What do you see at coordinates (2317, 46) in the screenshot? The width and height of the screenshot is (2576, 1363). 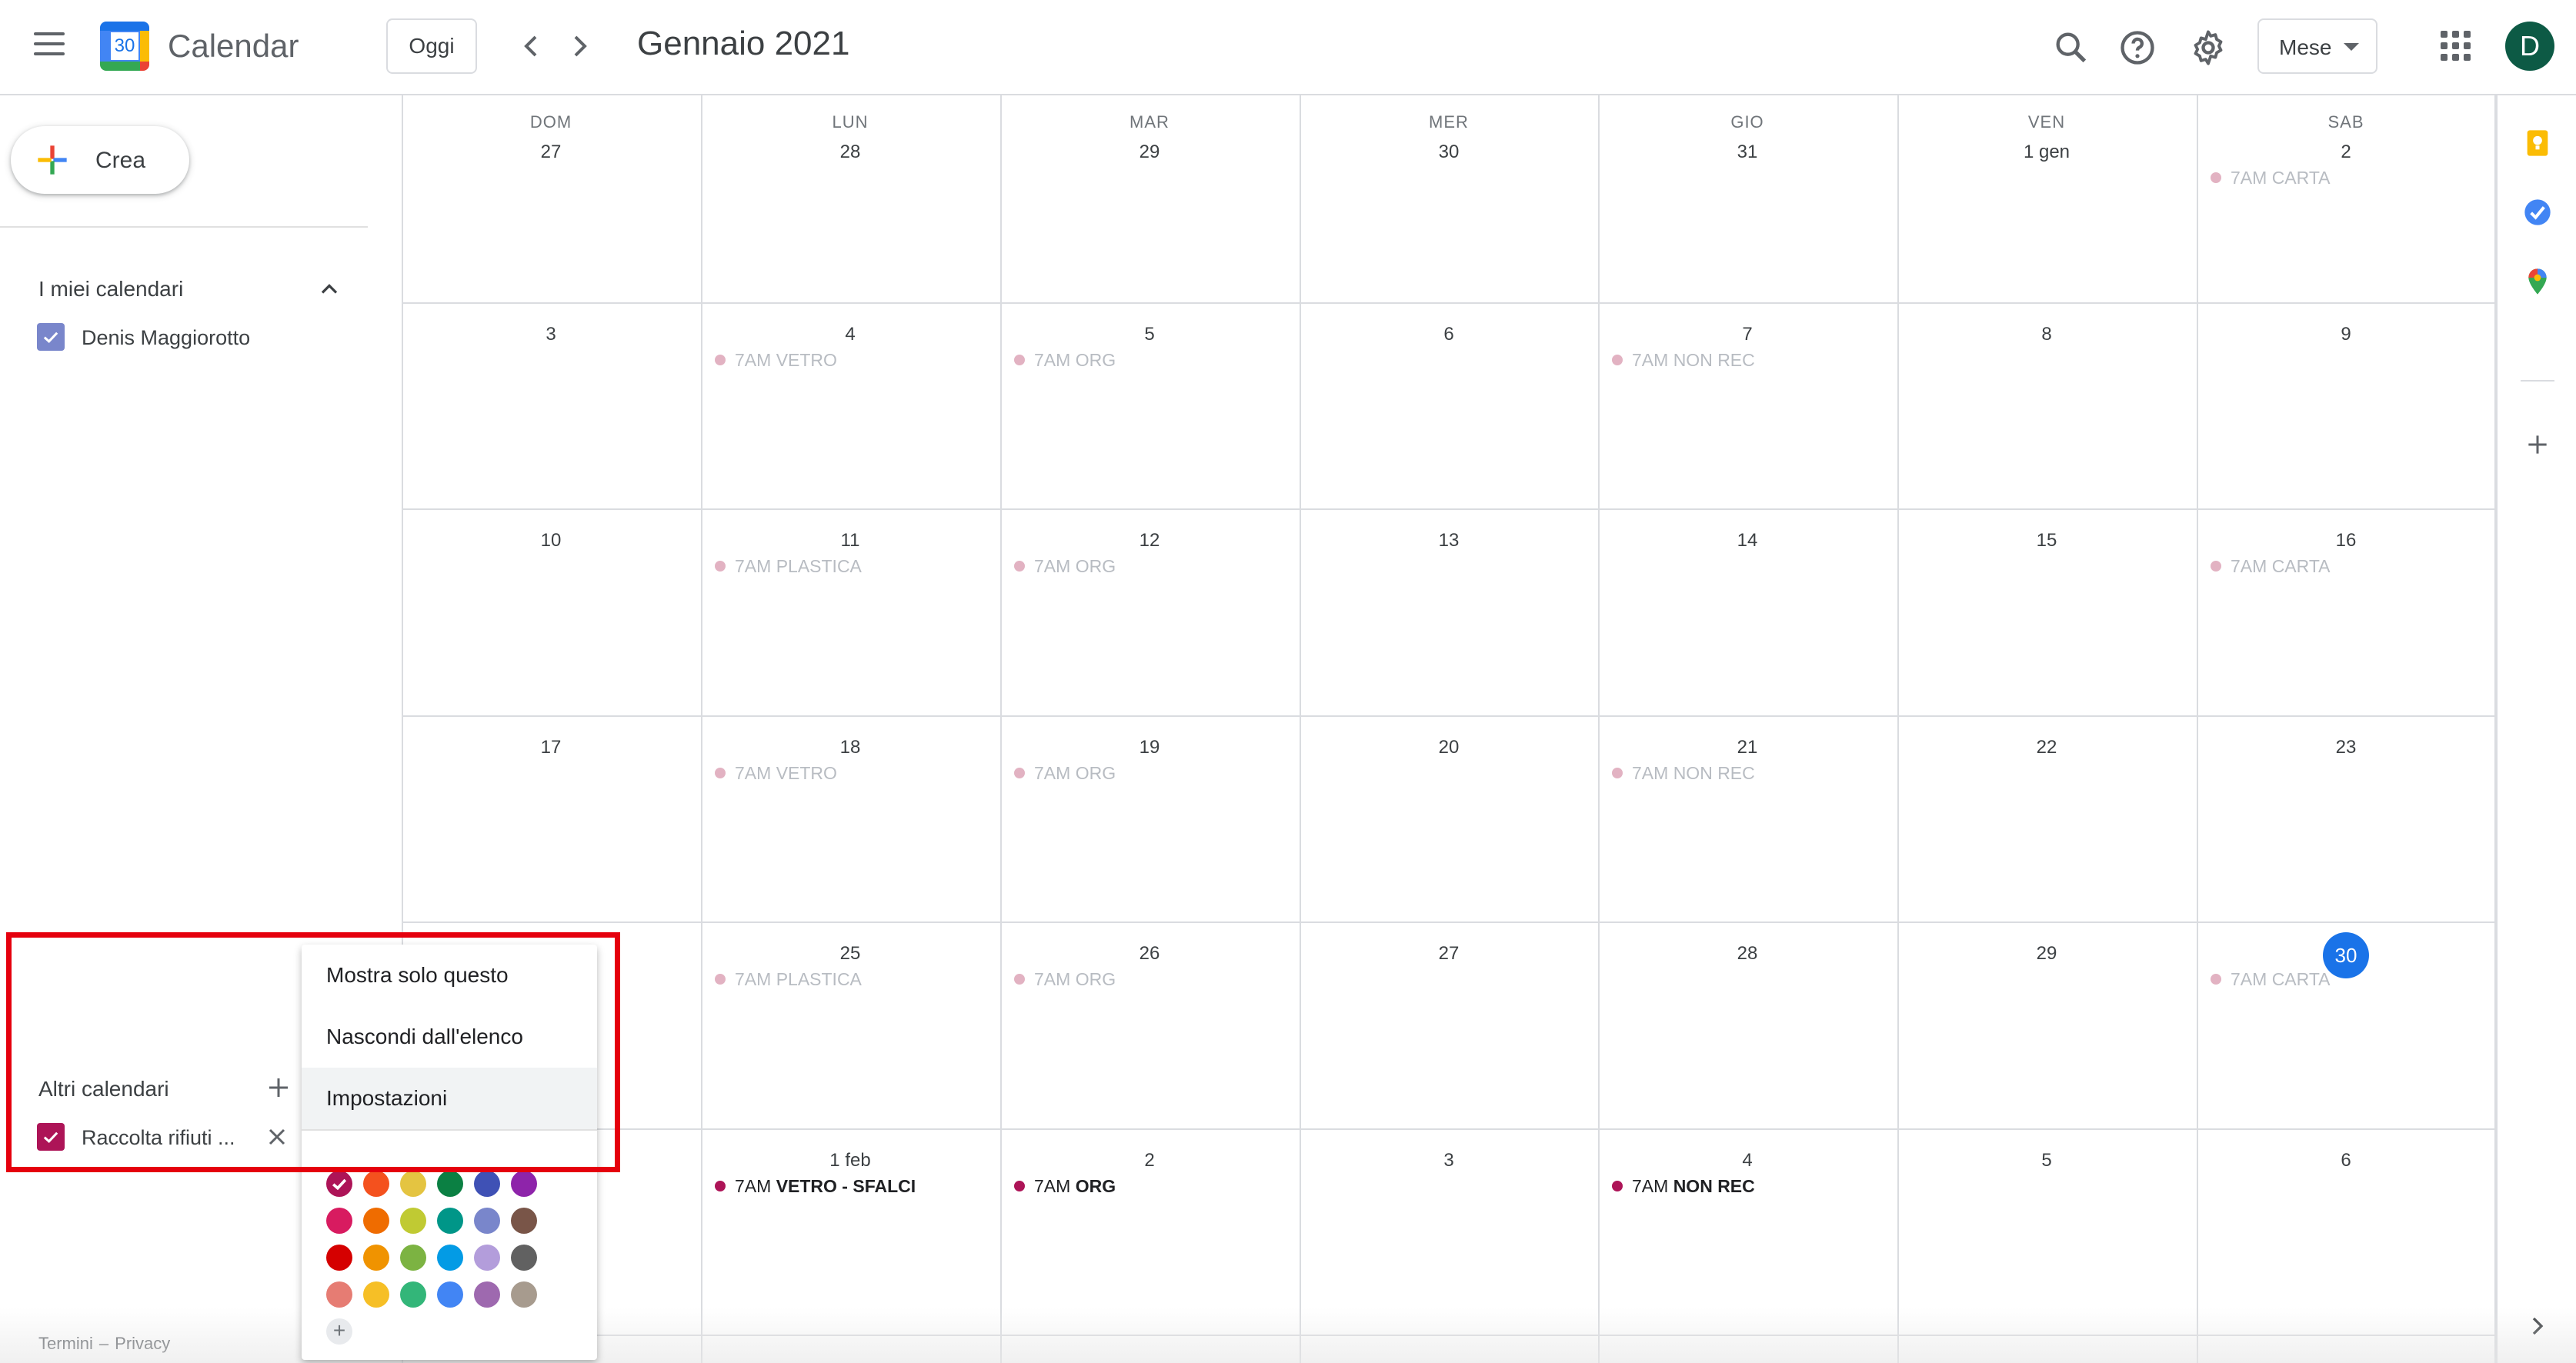 I see `view-selector: Mese` at bounding box center [2317, 46].